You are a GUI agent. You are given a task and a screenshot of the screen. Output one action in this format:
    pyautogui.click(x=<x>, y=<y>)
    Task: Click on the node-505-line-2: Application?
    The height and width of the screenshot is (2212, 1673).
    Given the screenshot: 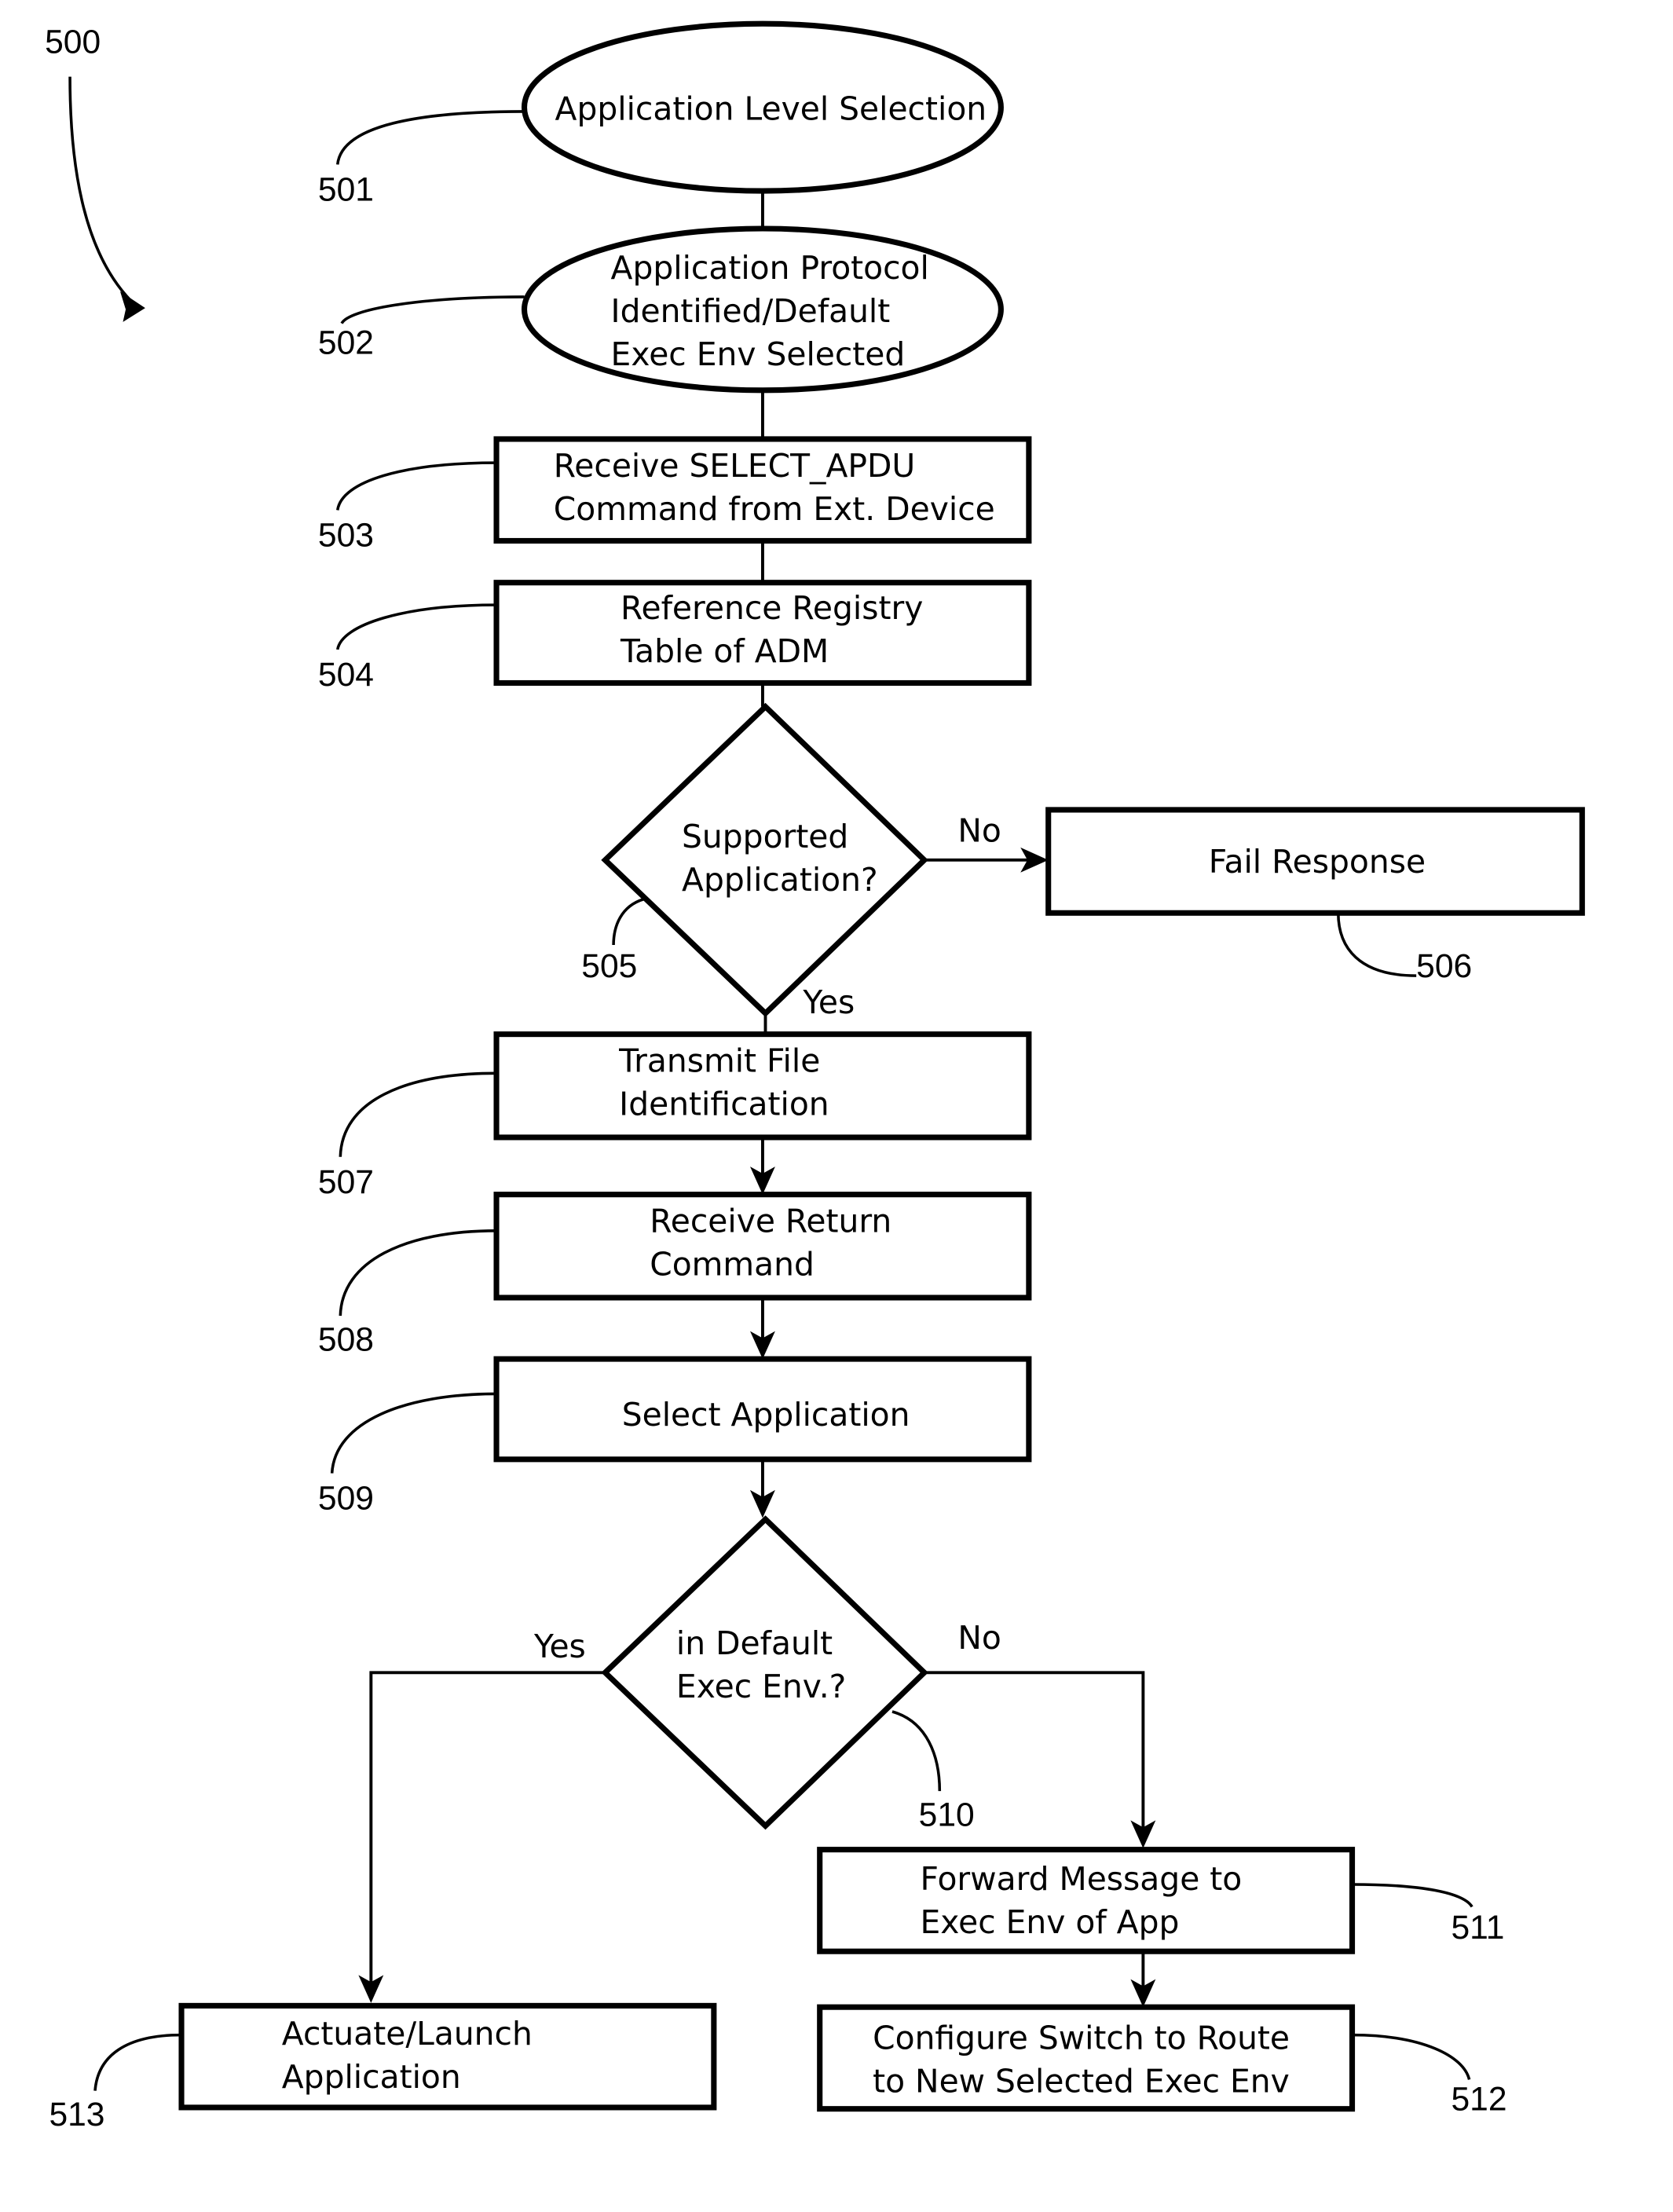 What is the action you would take?
    pyautogui.click(x=780, y=880)
    